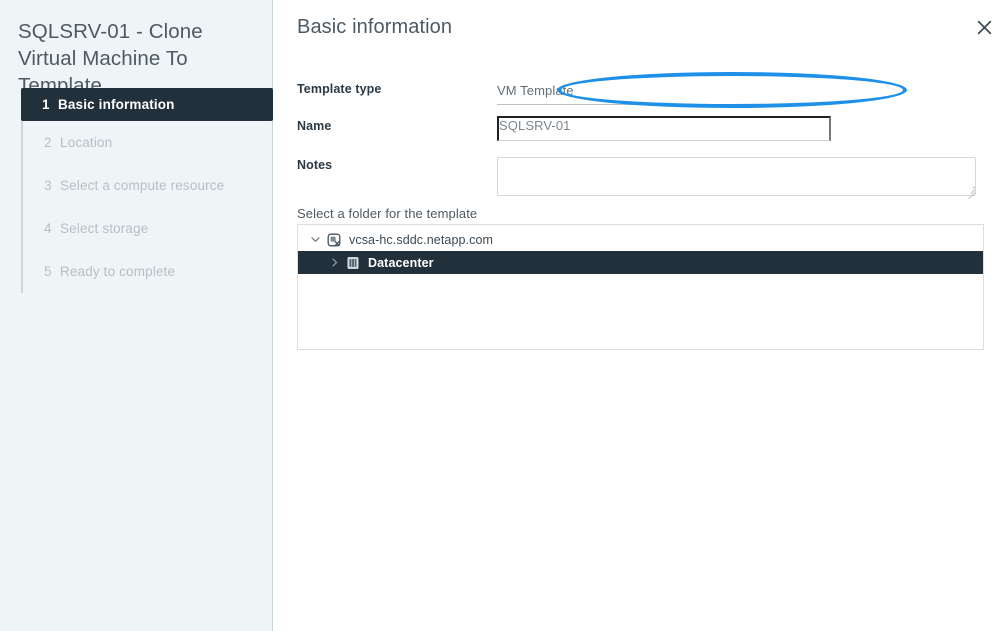 The image size is (1008, 631). Describe the element at coordinates (736, 176) in the screenshot. I see `notes-textarea` at that location.